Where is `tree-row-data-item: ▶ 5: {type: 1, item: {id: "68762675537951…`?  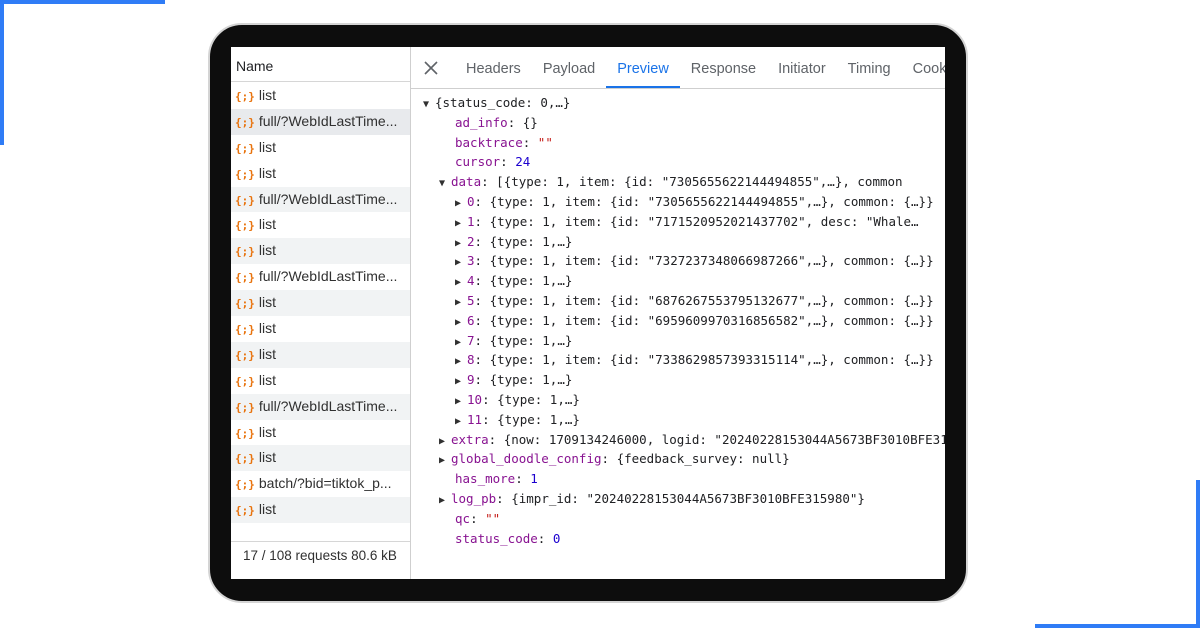
tree-row-data-item: ▶ 5: {type: 1, item: {id: "68762675537951… is located at coordinates (678, 301).